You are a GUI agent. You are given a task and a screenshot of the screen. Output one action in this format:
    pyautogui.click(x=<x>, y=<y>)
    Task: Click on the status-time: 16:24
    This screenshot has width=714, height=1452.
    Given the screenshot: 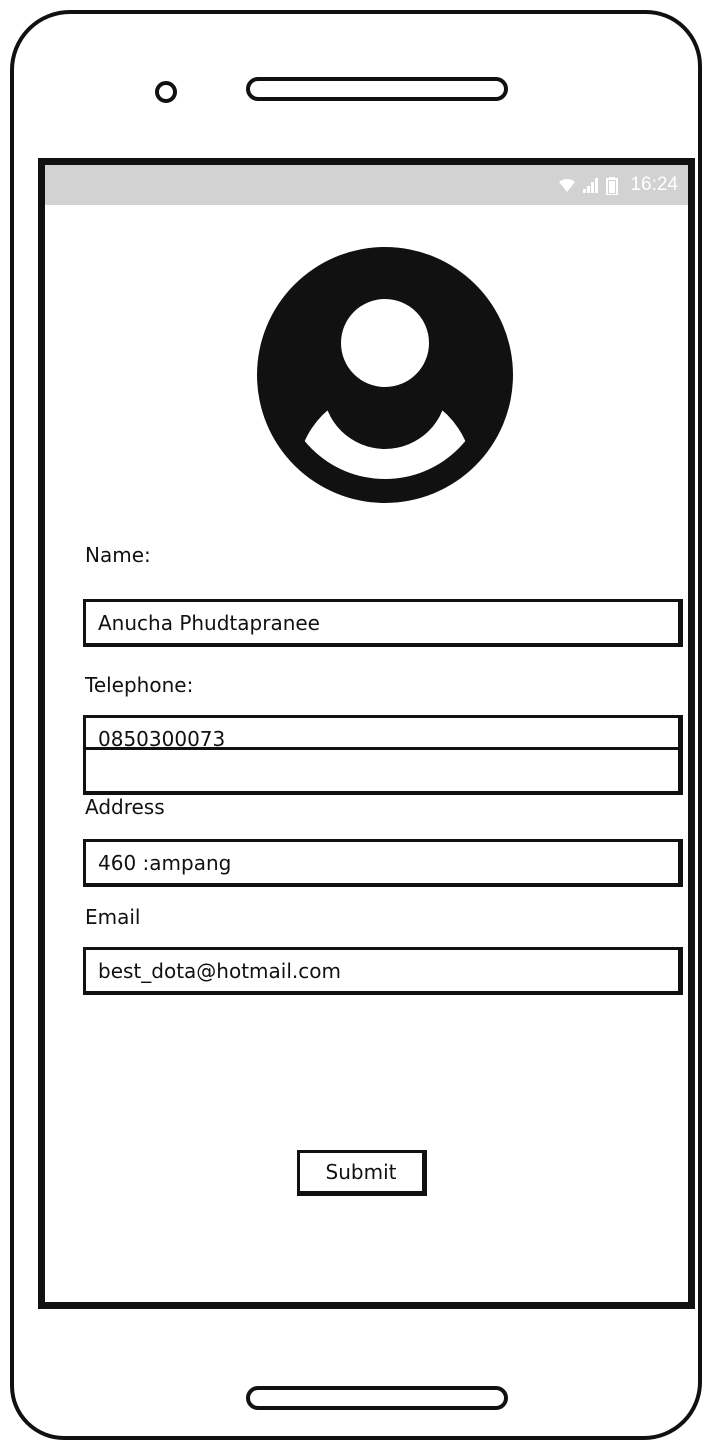 What is the action you would take?
    pyautogui.click(x=654, y=184)
    